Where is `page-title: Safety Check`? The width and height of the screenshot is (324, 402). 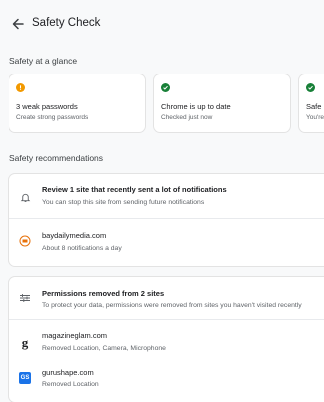
page-title: Safety Check is located at coordinates (66, 23).